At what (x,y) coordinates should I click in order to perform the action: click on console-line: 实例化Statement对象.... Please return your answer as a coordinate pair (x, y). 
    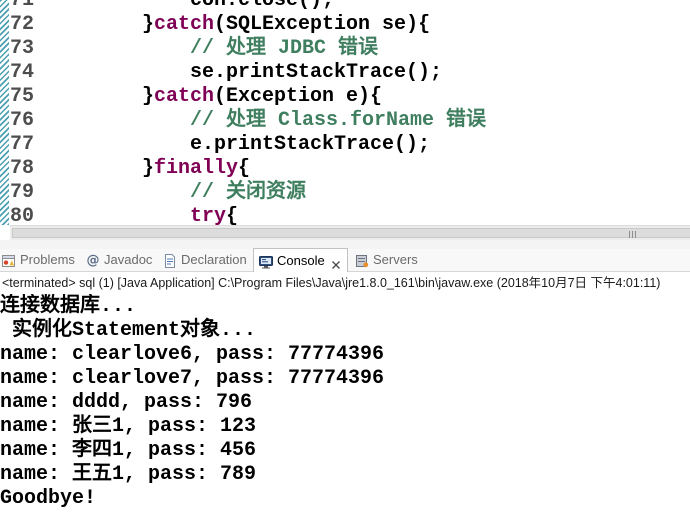
    Looking at the image, I should click on (128, 330).